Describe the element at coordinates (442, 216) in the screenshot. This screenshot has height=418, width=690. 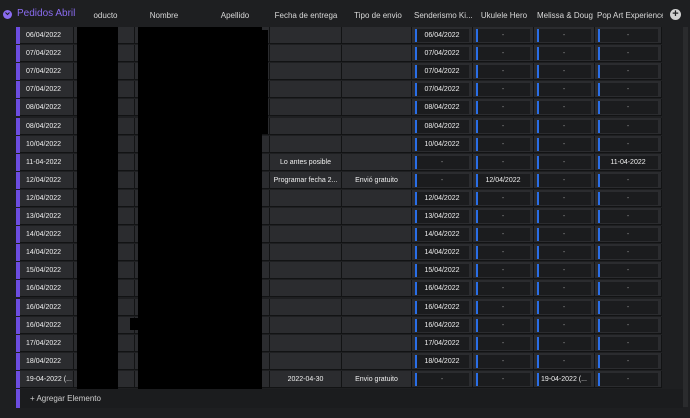
I see `senderismo-cell: 13/04/2022` at that location.